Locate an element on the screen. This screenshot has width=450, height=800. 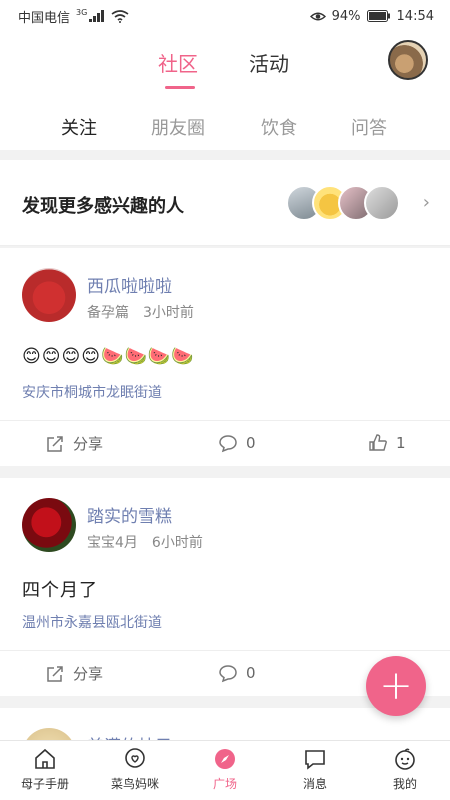
status-bar: 中国电信 3G 94% 14:54 is located at coordinates (225, 16).